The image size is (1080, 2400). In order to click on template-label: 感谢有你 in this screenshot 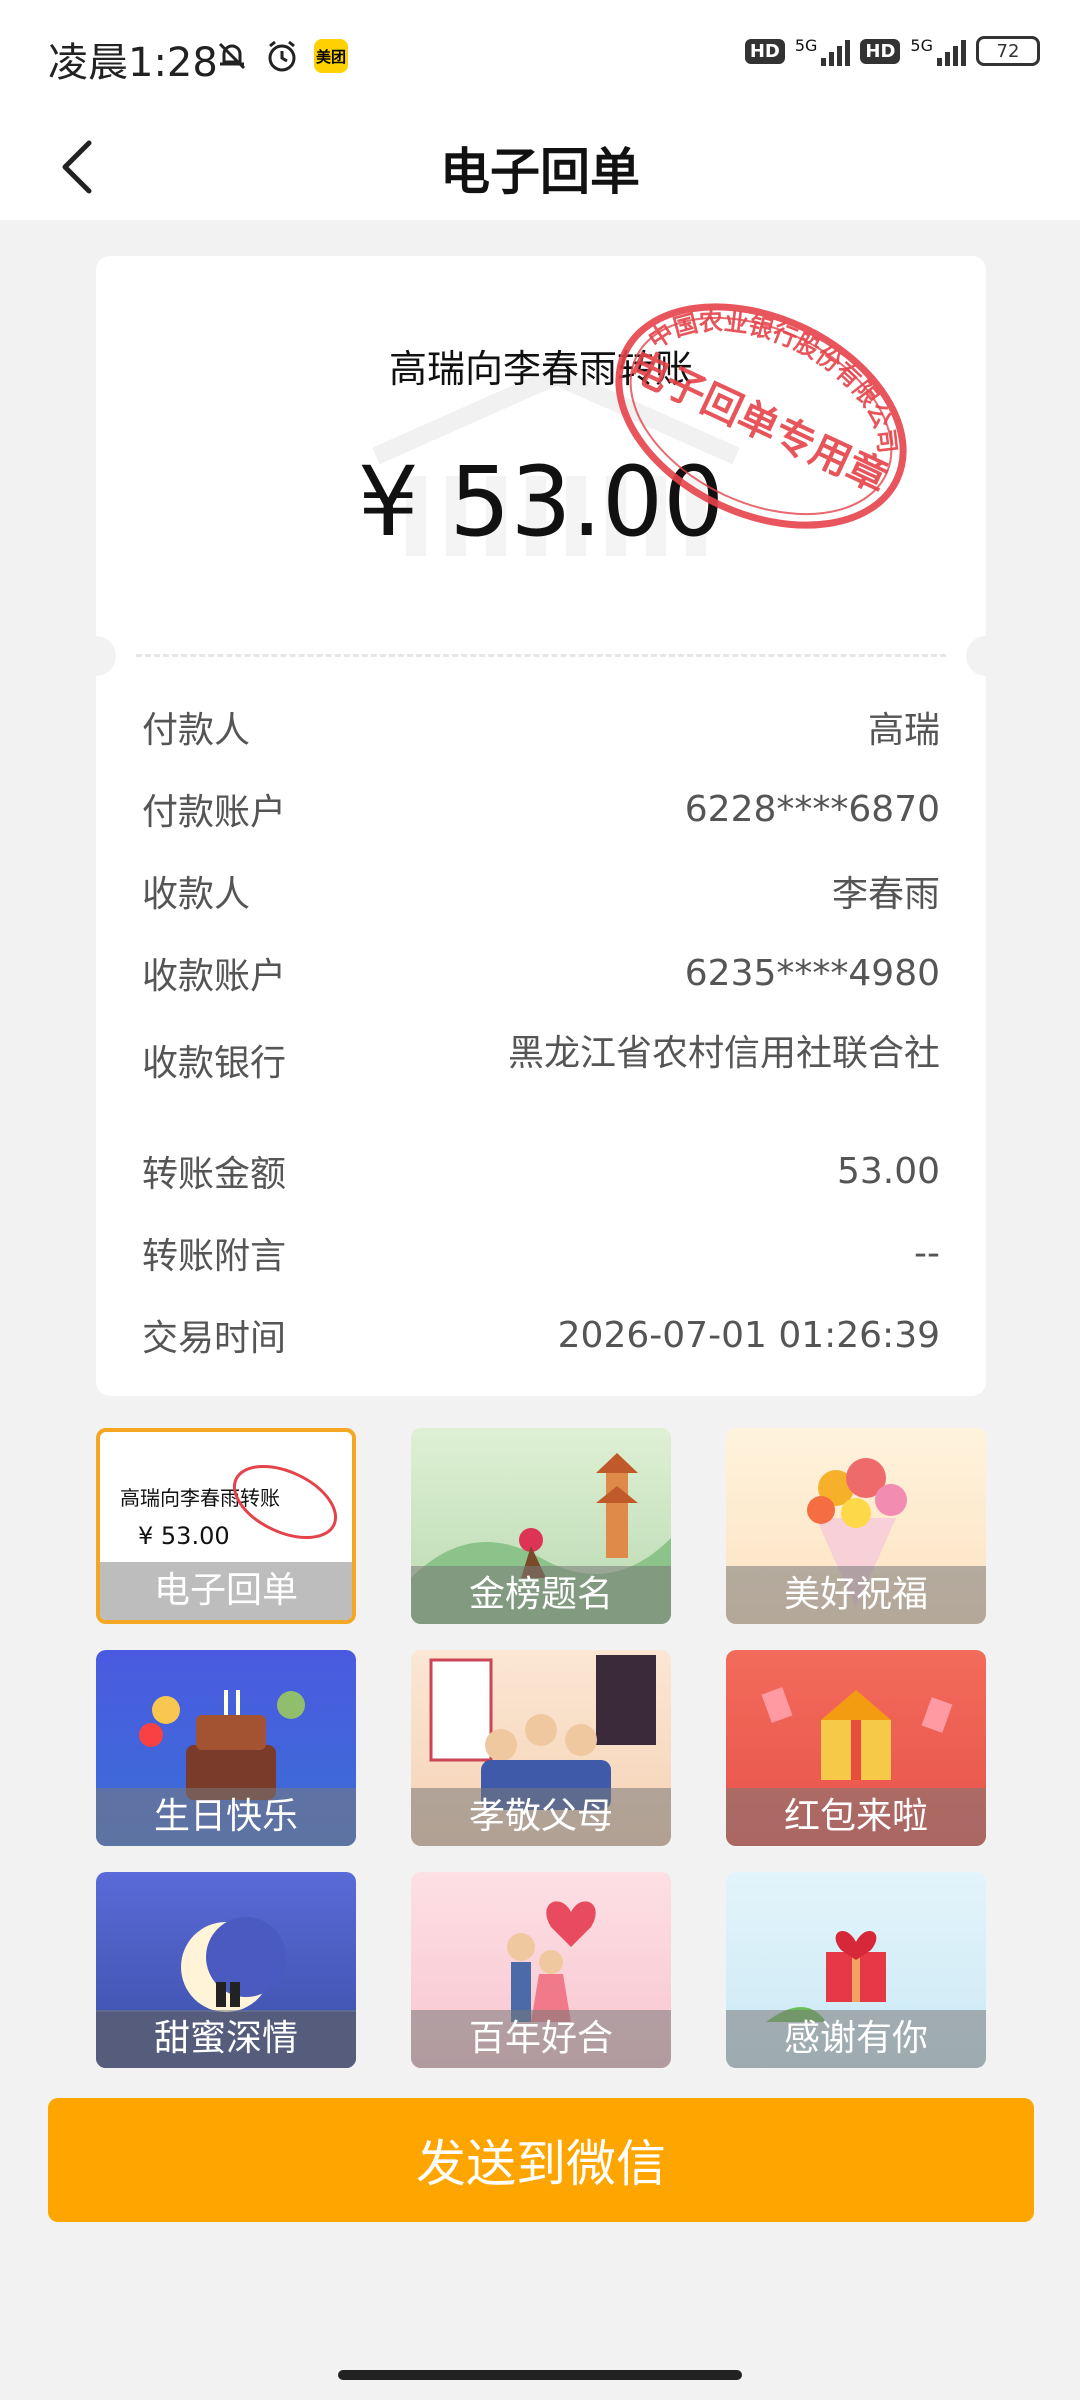, I will do `click(856, 2039)`.